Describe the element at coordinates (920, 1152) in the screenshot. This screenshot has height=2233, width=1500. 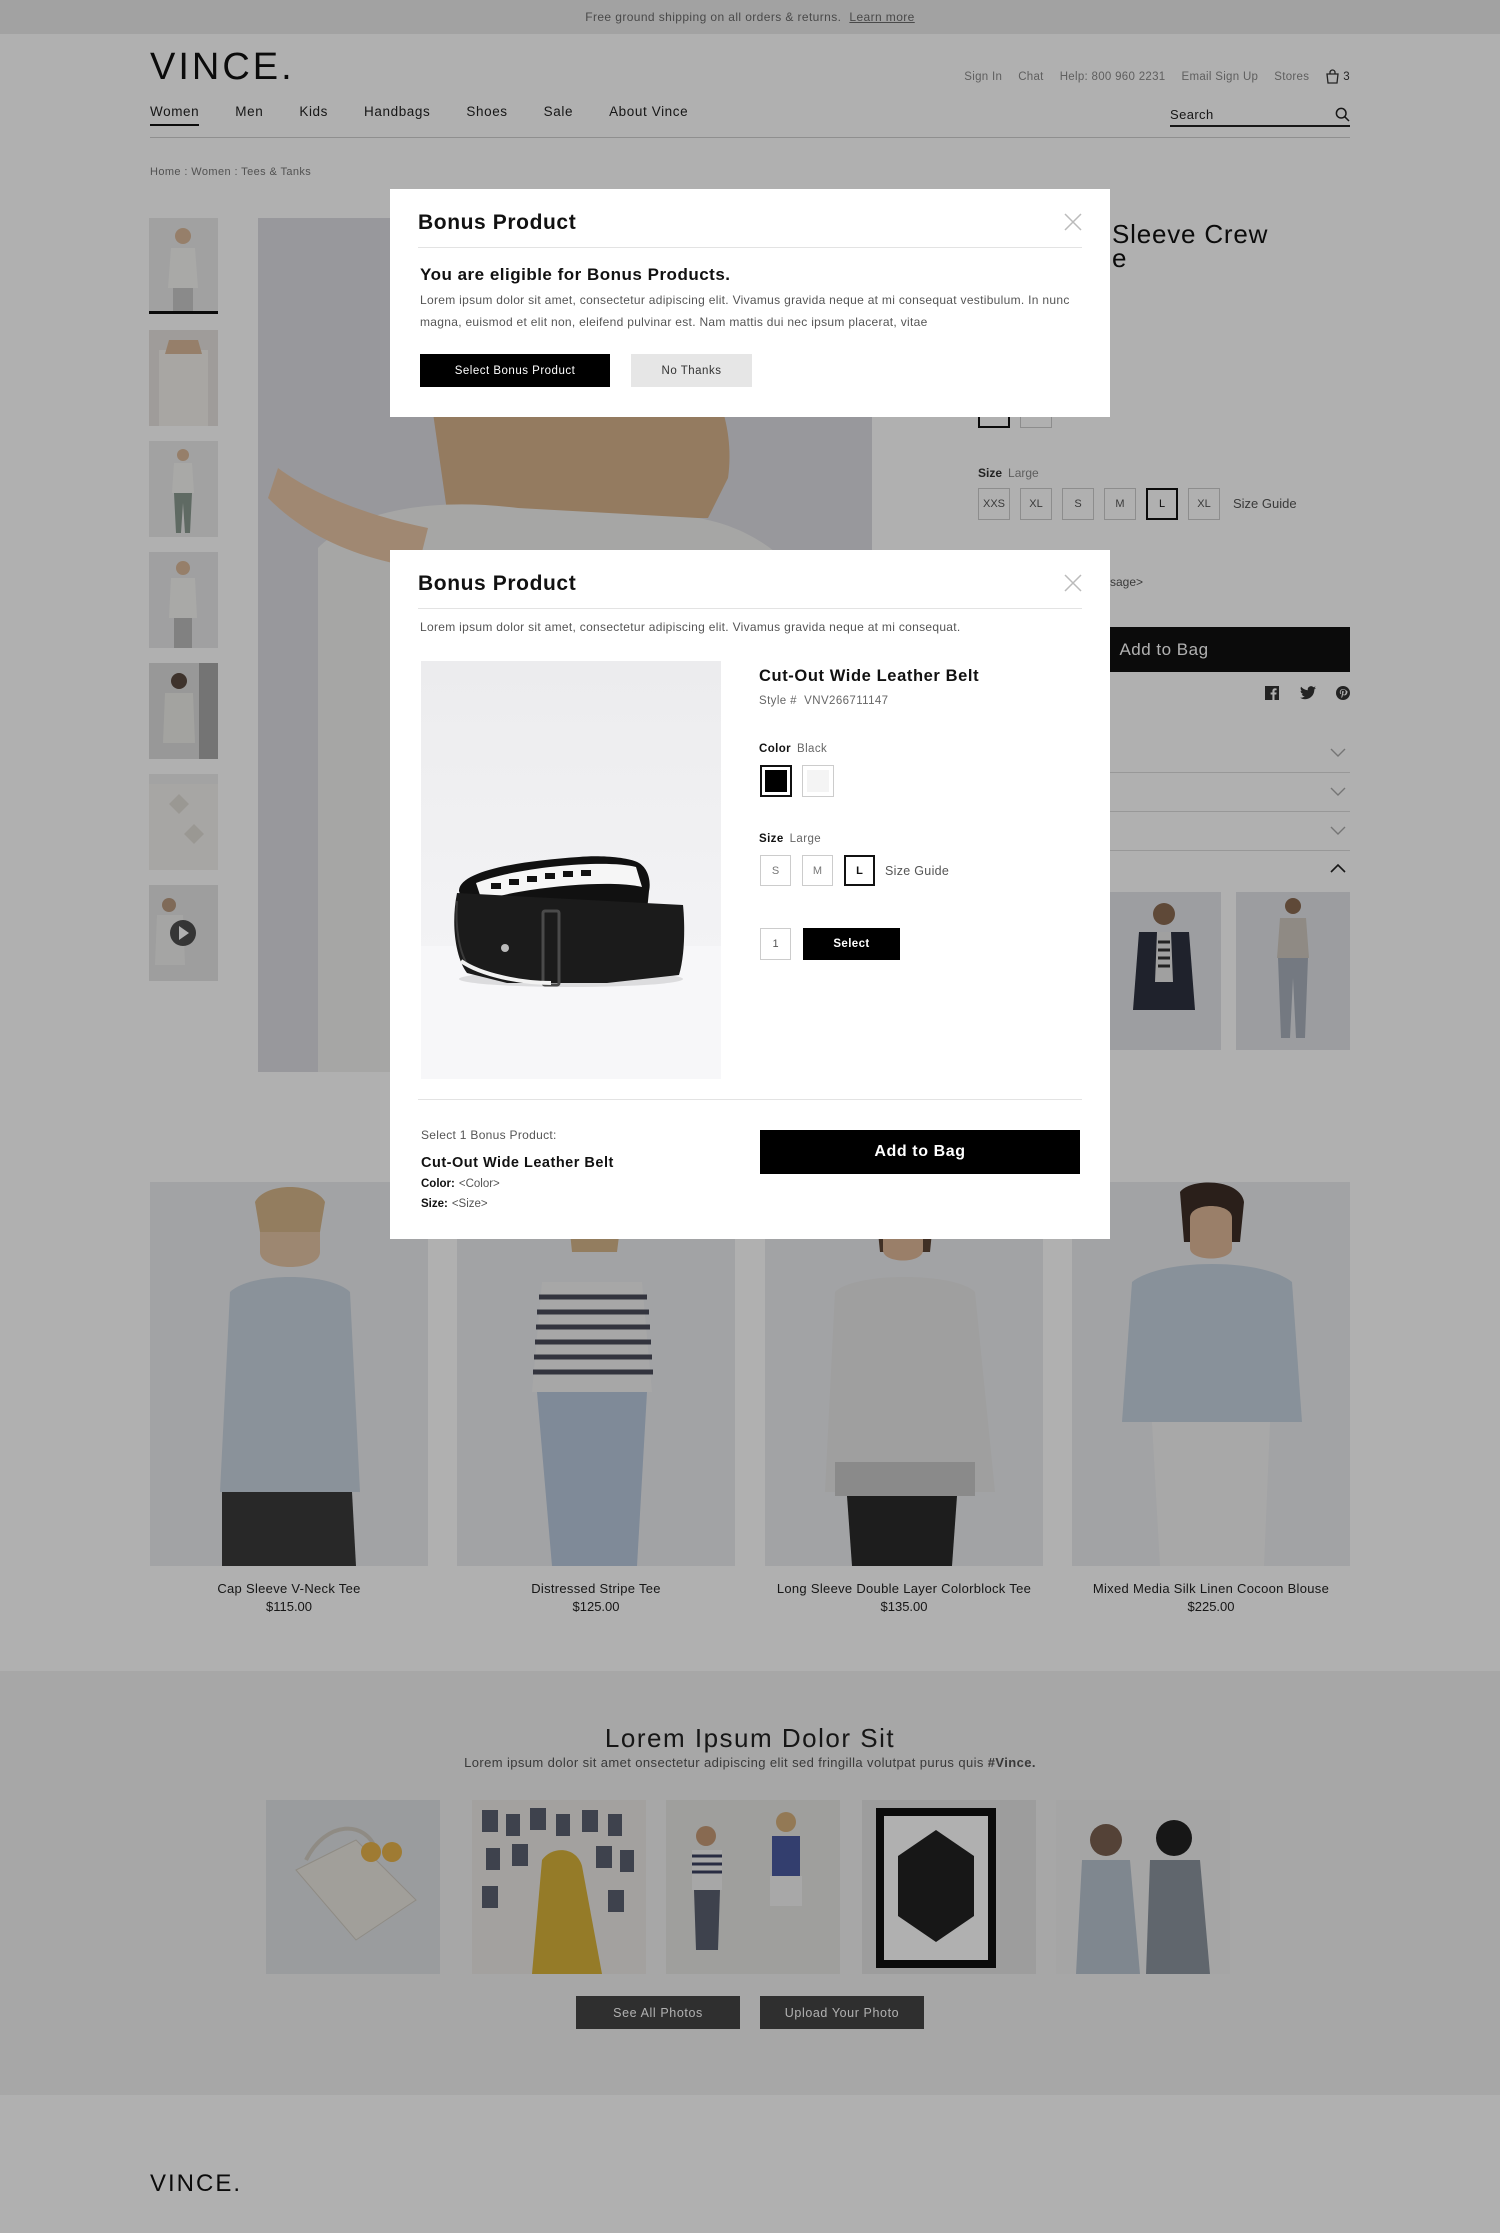
I see `add-to-bag-button: Add to Bag` at that location.